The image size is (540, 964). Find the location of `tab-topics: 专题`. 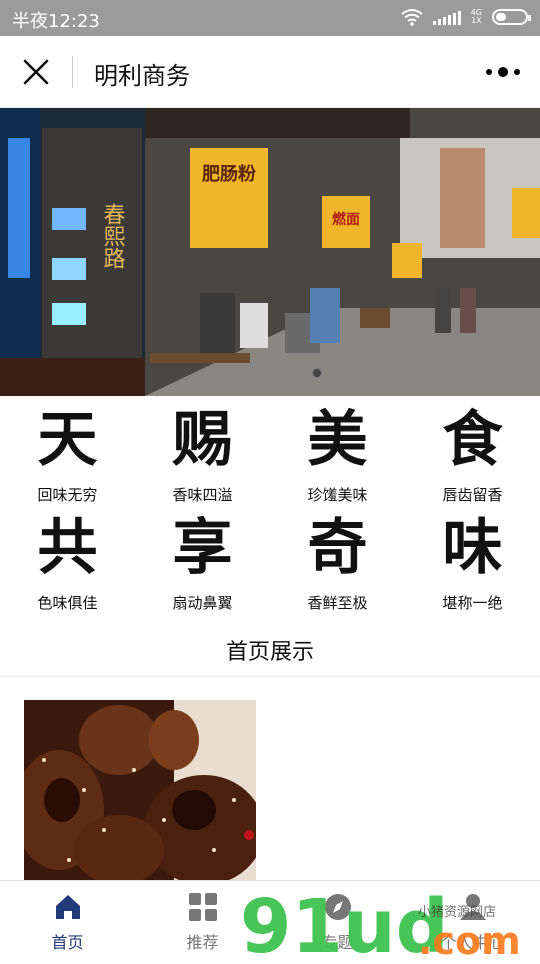

tab-topics: 专题 is located at coordinates (337, 922).